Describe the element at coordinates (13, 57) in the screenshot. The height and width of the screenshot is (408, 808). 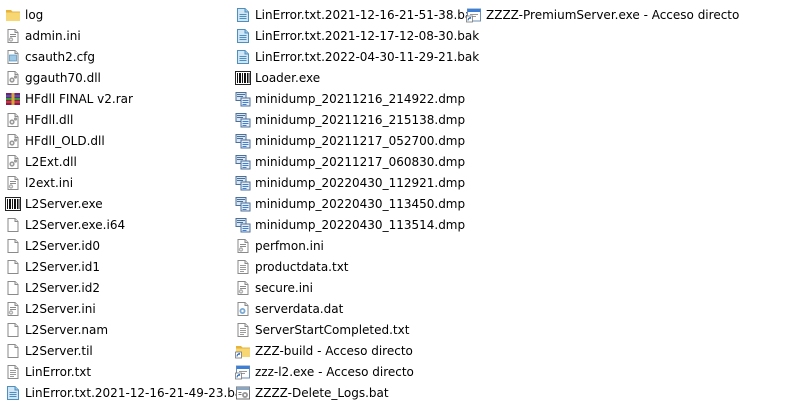
I see `cfg-file-icon` at that location.